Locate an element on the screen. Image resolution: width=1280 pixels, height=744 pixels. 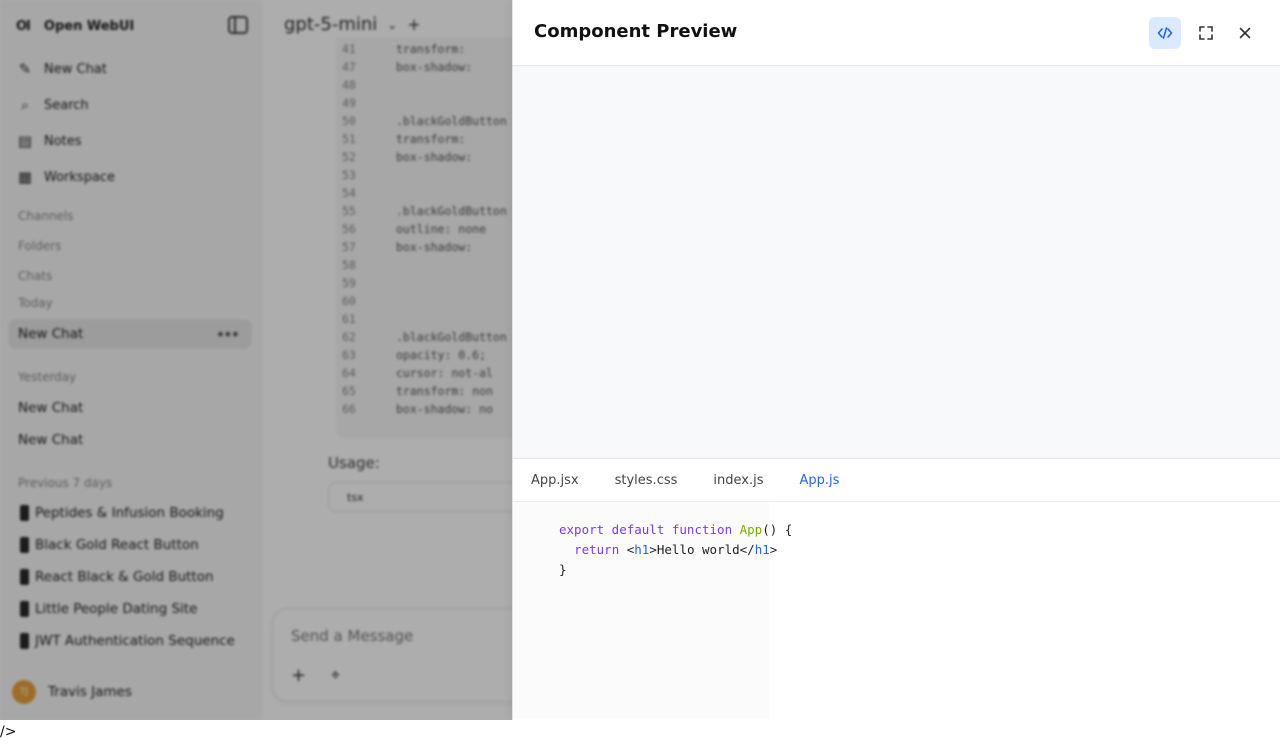
code-text: >Hello world</ is located at coordinates (702, 549).